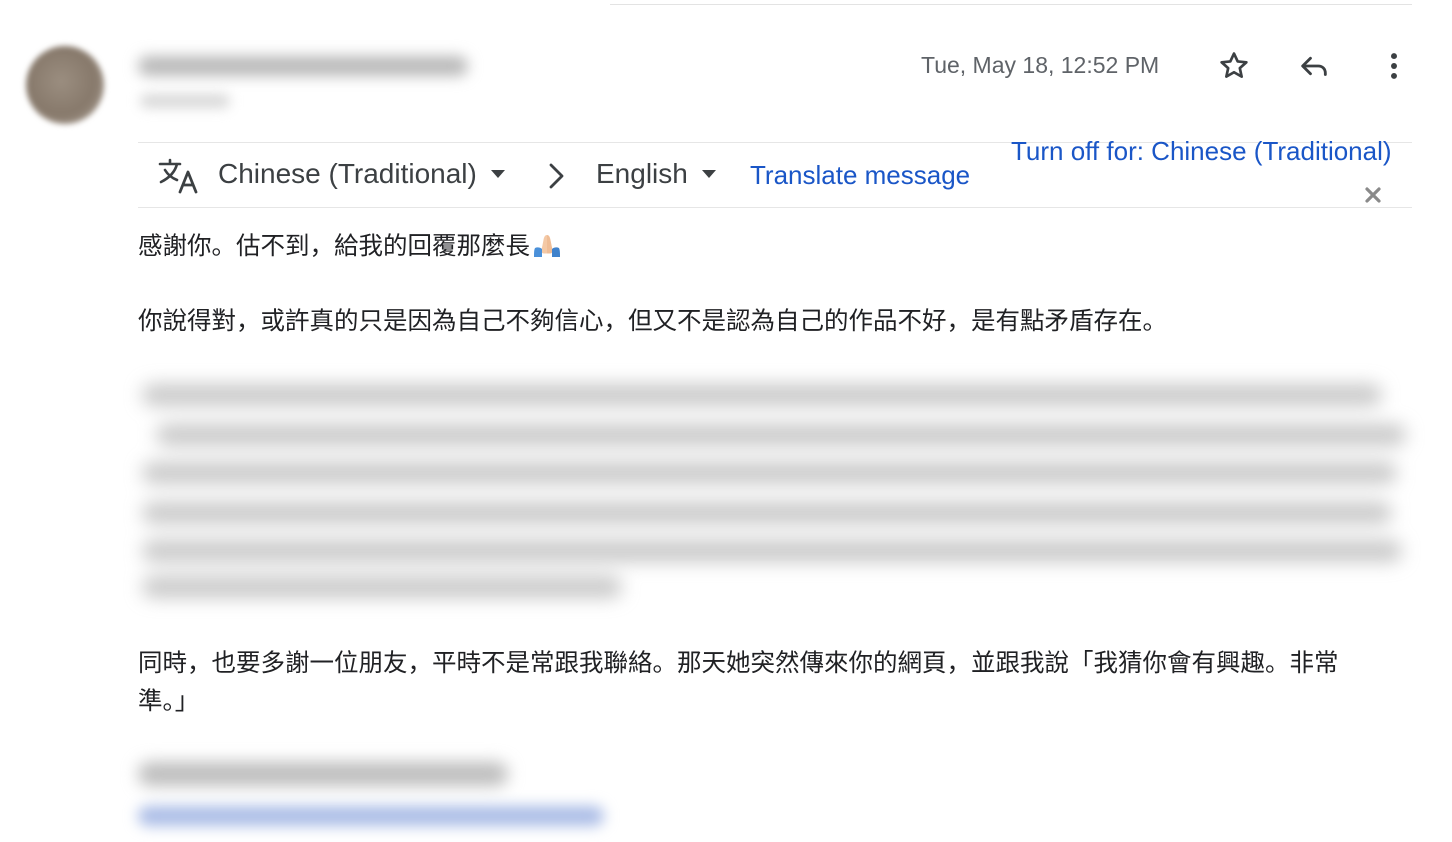  I want to click on chevron-right-icon, so click(556, 176).